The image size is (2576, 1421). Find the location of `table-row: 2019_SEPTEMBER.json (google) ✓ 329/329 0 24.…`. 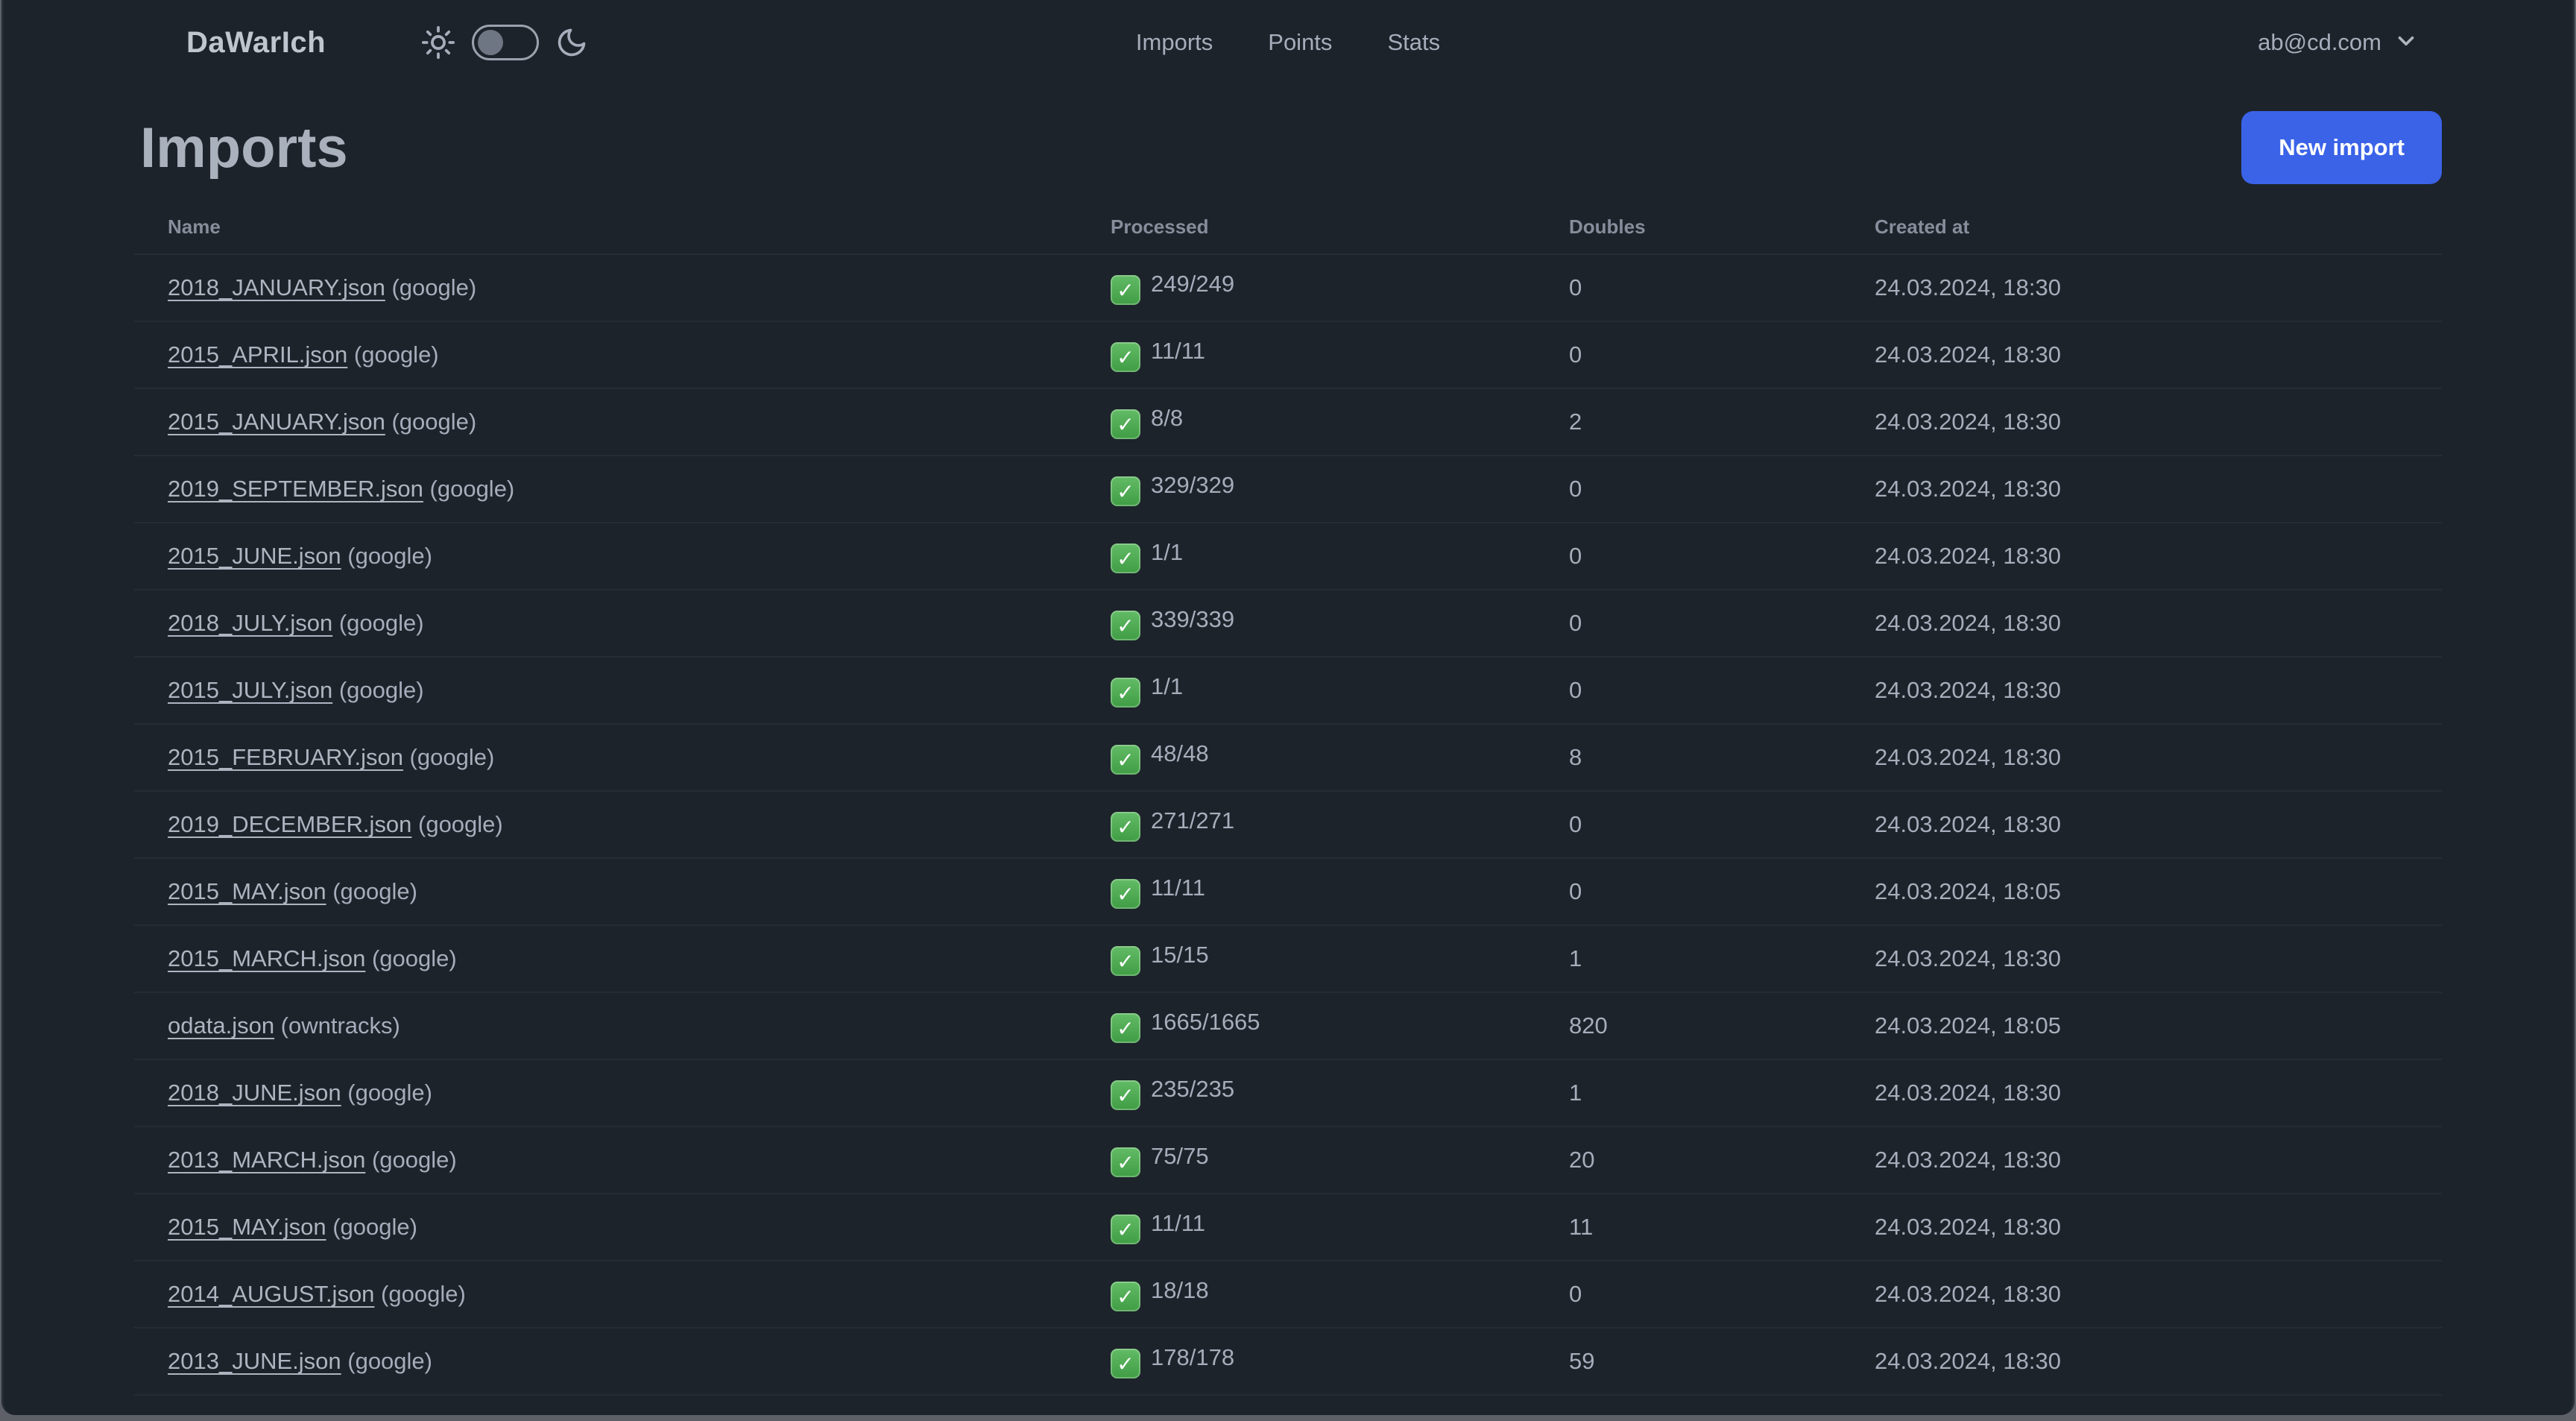

table-row: 2019_SEPTEMBER.json (google) ✓ 329/329 0 24.… is located at coordinates (1288, 489).